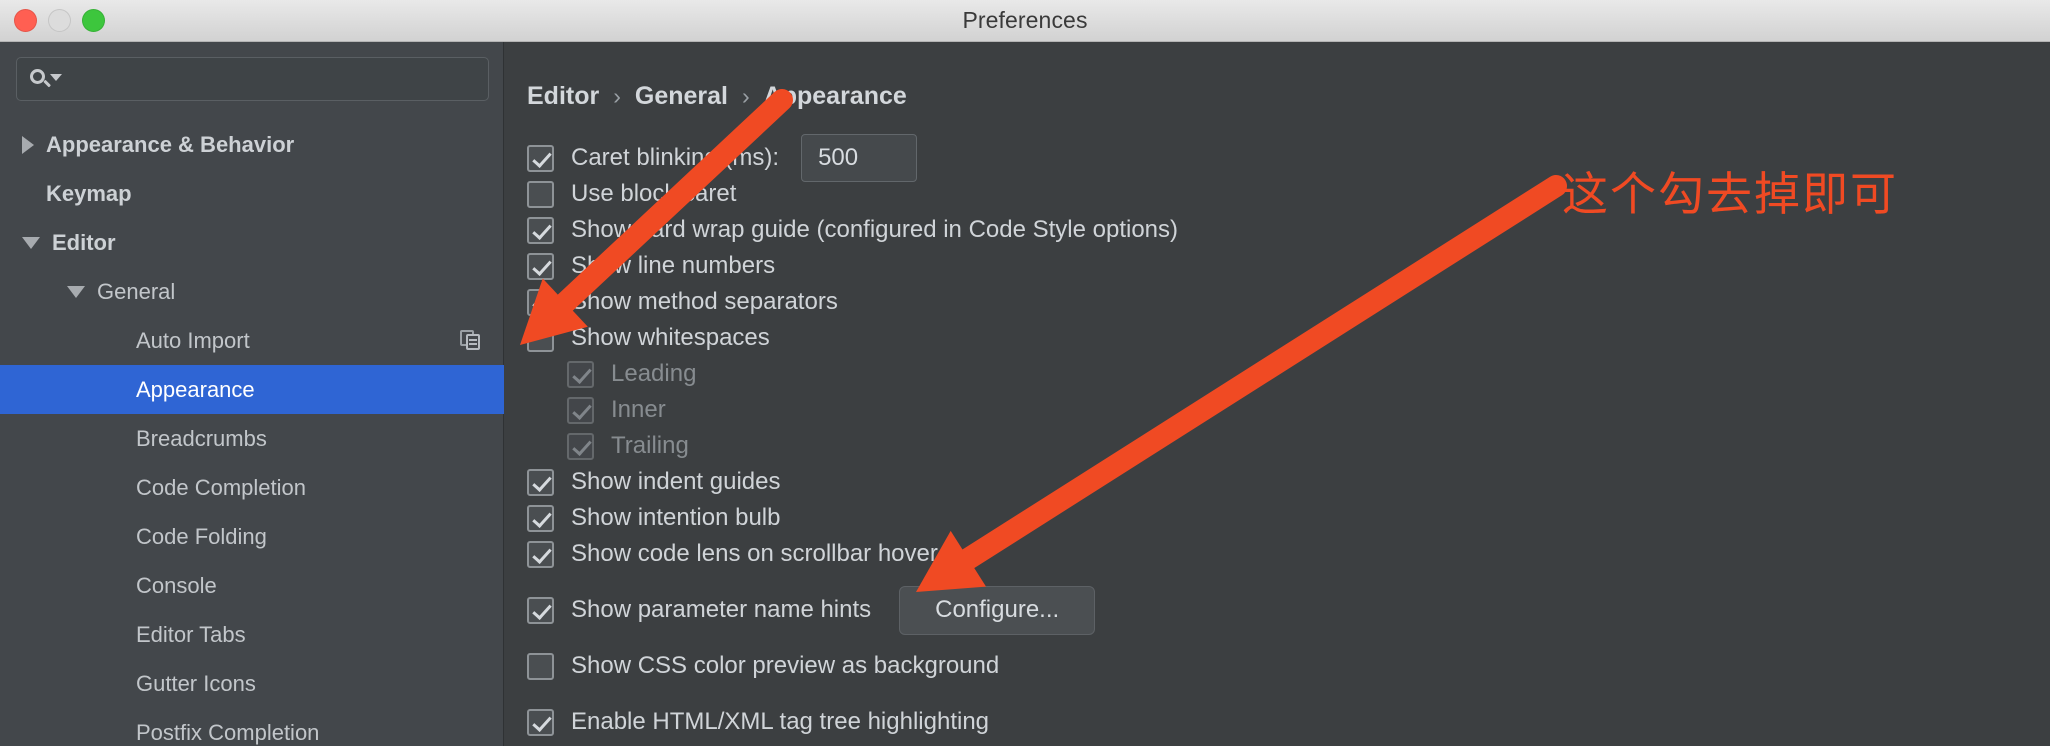 The image size is (2050, 746). I want to click on option-label: Caret blinking (ms):, so click(675, 157).